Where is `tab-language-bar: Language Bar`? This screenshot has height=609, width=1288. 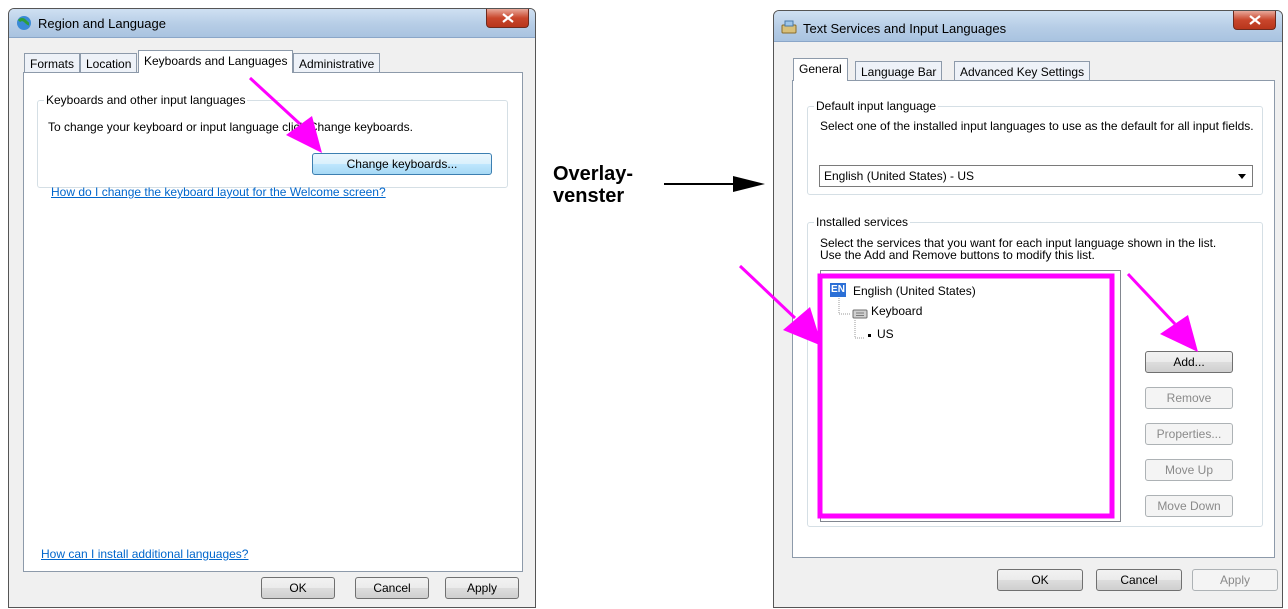 tab-language-bar: Language Bar is located at coordinates (899, 71).